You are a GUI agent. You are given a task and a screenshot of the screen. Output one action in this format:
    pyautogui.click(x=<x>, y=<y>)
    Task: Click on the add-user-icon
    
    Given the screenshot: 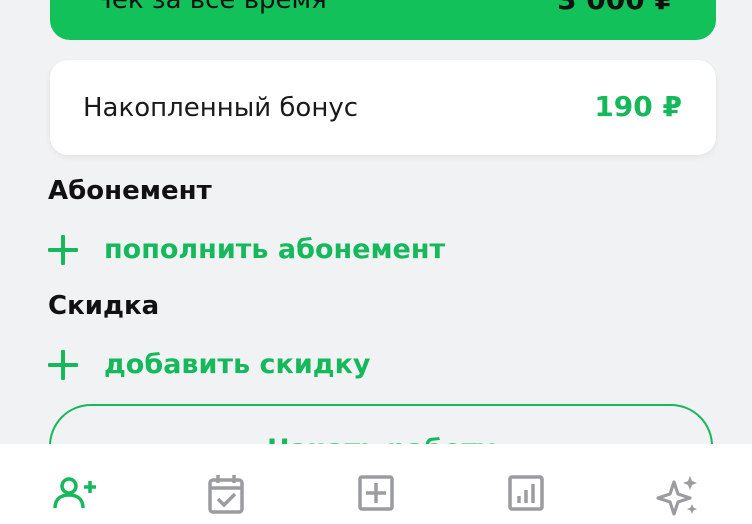 What is the action you would take?
    pyautogui.click(x=75, y=493)
    